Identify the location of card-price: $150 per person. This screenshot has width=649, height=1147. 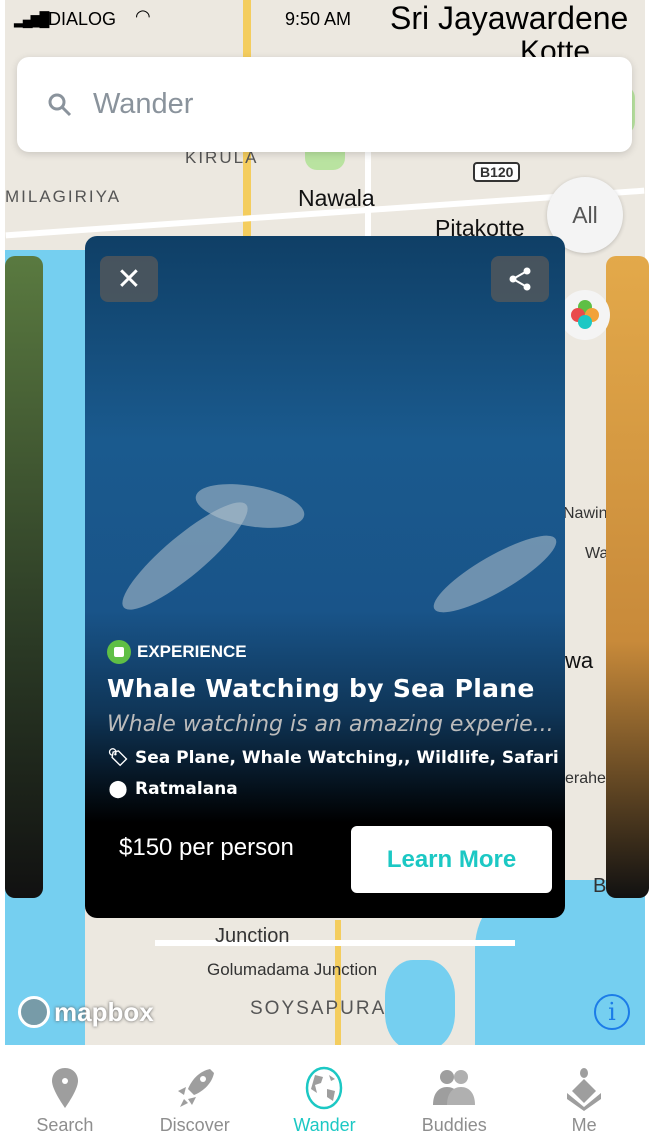
(206, 847).